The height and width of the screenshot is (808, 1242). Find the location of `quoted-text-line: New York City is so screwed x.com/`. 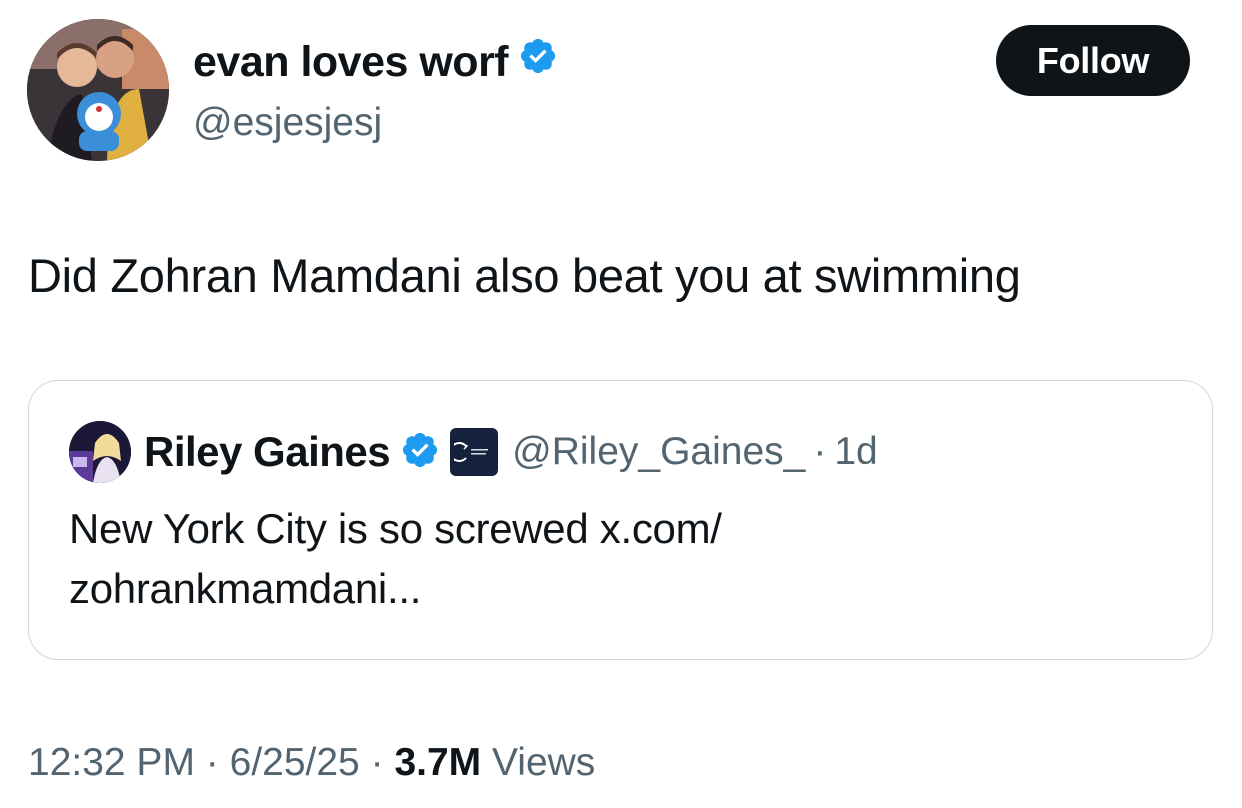

quoted-text-line: New York City is so screwed x.com/ is located at coordinates (395, 528).